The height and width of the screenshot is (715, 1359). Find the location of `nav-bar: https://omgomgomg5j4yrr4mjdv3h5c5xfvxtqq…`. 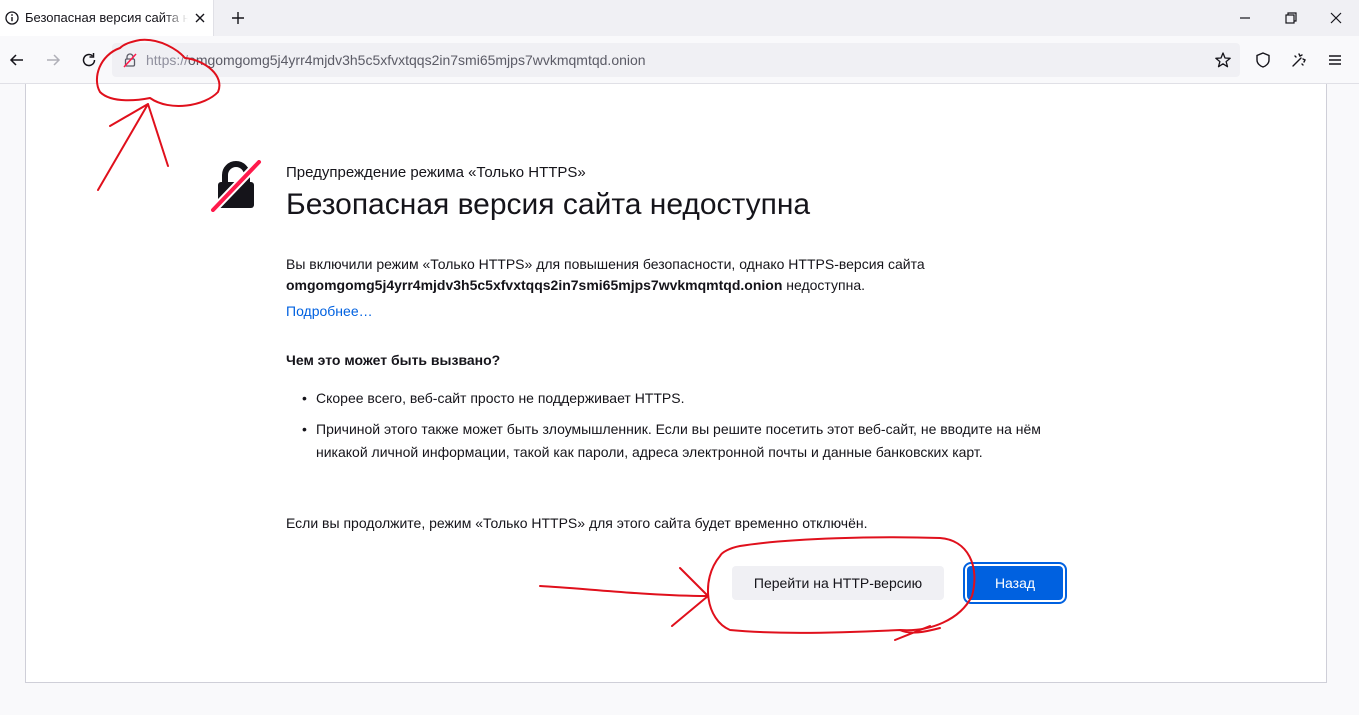

nav-bar: https://omgomgomg5j4yrr4mjdv3h5c5xfvxtqq… is located at coordinates (679, 60).